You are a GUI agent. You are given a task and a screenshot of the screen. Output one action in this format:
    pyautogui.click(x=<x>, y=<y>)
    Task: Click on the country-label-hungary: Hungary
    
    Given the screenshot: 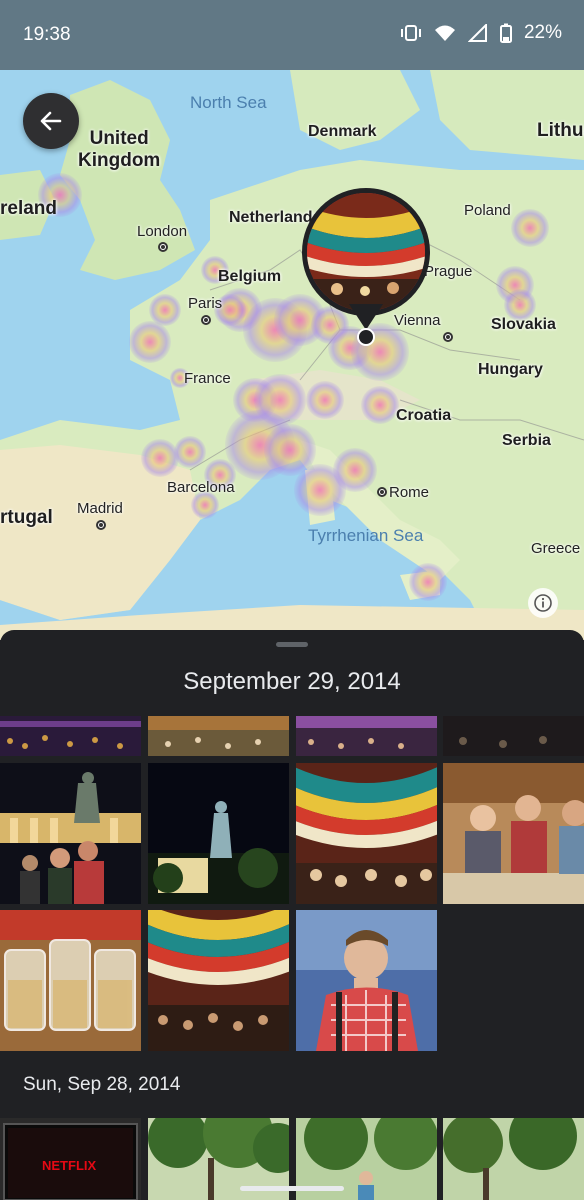 What is the action you would take?
    pyautogui.click(x=510, y=369)
    